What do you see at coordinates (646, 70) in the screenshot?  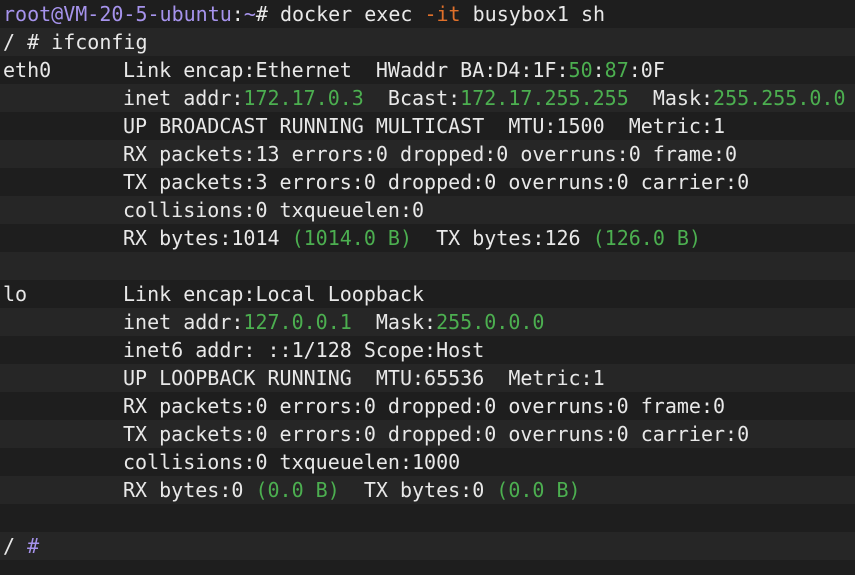 I see `eth0-hwaddr-tail: :0F` at bounding box center [646, 70].